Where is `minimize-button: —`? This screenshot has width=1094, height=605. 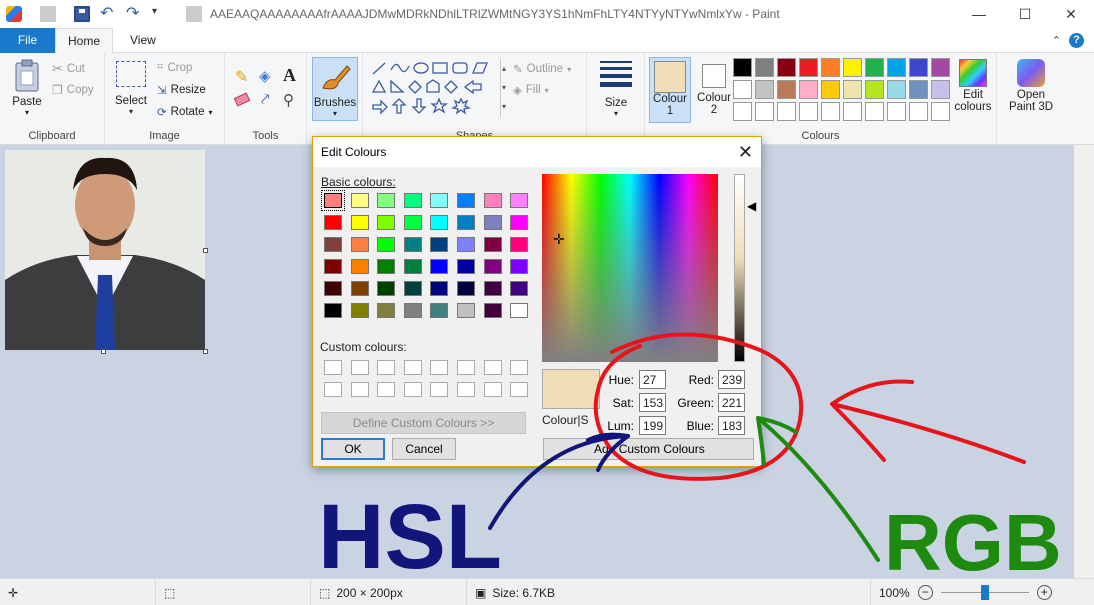
minimize-button: — is located at coordinates (979, 14).